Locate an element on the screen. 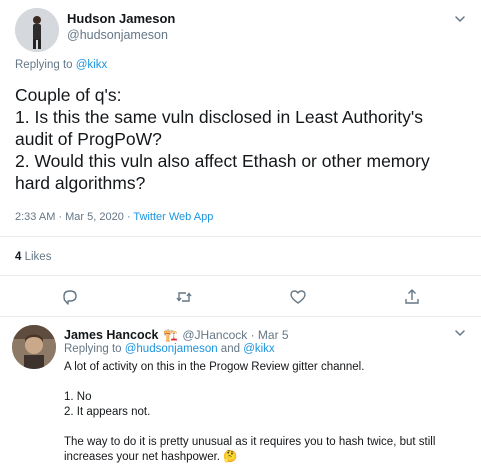  reply-line: 2. It appears not. is located at coordinates (107, 412).